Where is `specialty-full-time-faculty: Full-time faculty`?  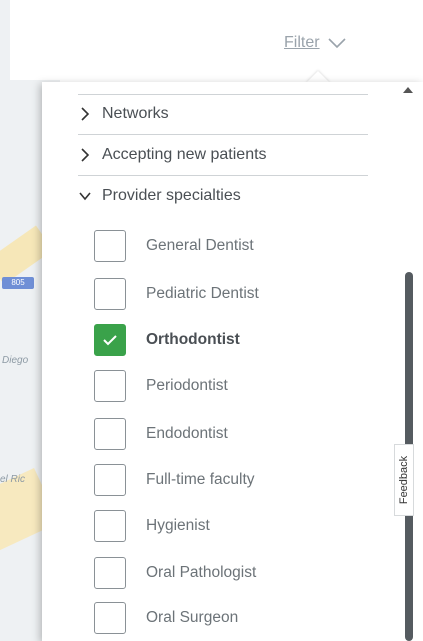
specialty-full-time-faculty: Full-time faculty is located at coordinates (174, 480).